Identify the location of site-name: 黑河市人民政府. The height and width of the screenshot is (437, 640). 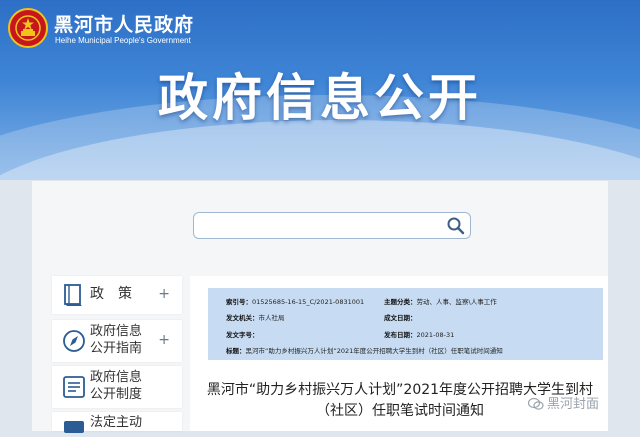
(124, 23).